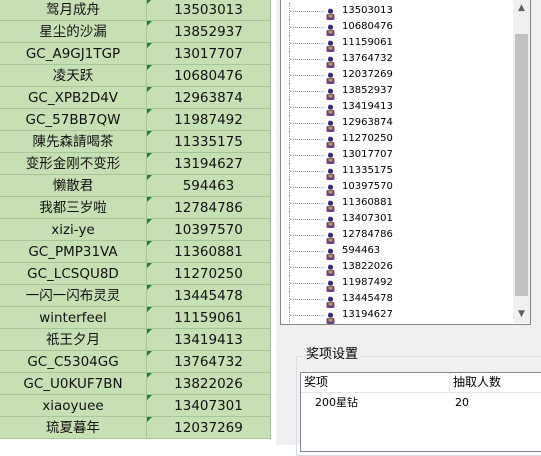 This screenshot has height=456, width=541. Describe the element at coordinates (73, 120) in the screenshot. I see `nickname-cell: GC_57BB7QW` at that location.